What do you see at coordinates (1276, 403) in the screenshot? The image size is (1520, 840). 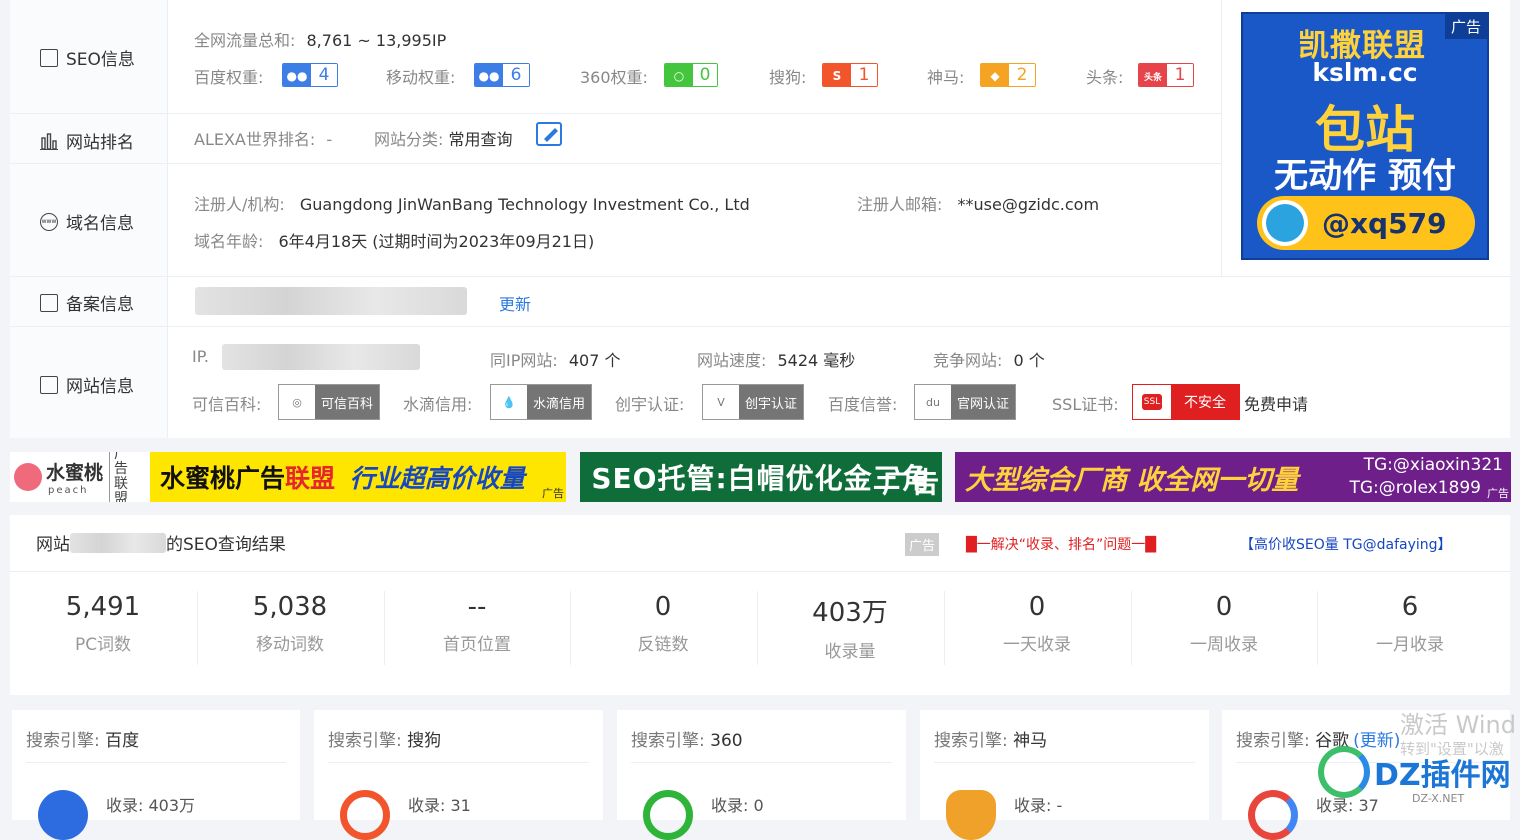 I see `ssl-apply-link: 免费申请` at bounding box center [1276, 403].